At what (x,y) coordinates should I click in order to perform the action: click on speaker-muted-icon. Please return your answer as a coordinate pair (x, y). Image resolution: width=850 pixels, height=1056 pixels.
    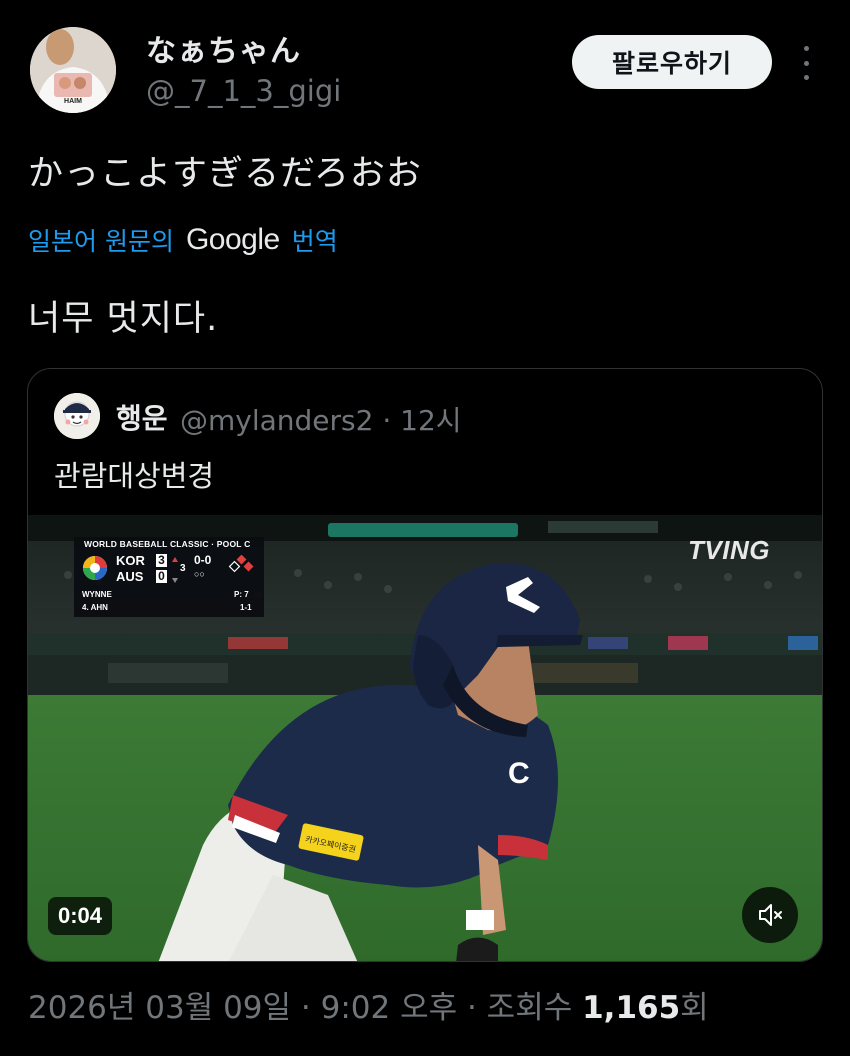
    Looking at the image, I should click on (770, 915).